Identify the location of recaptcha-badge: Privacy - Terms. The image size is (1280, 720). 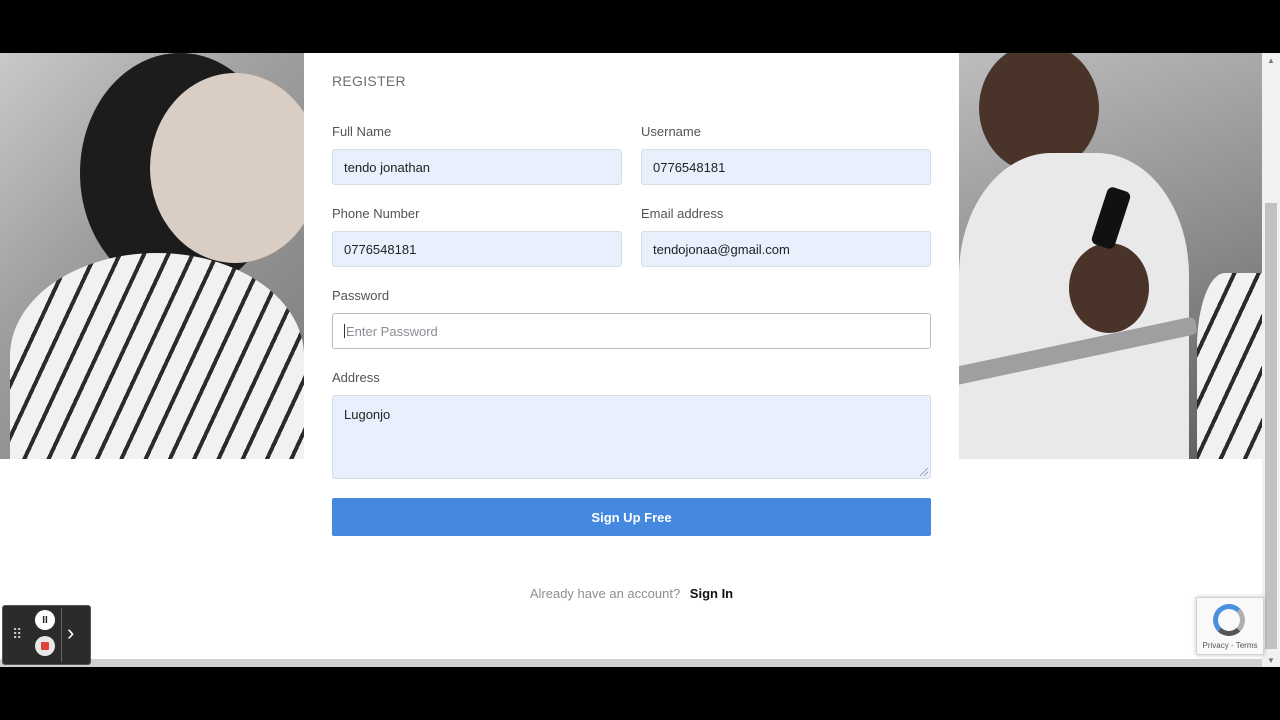
(1230, 626).